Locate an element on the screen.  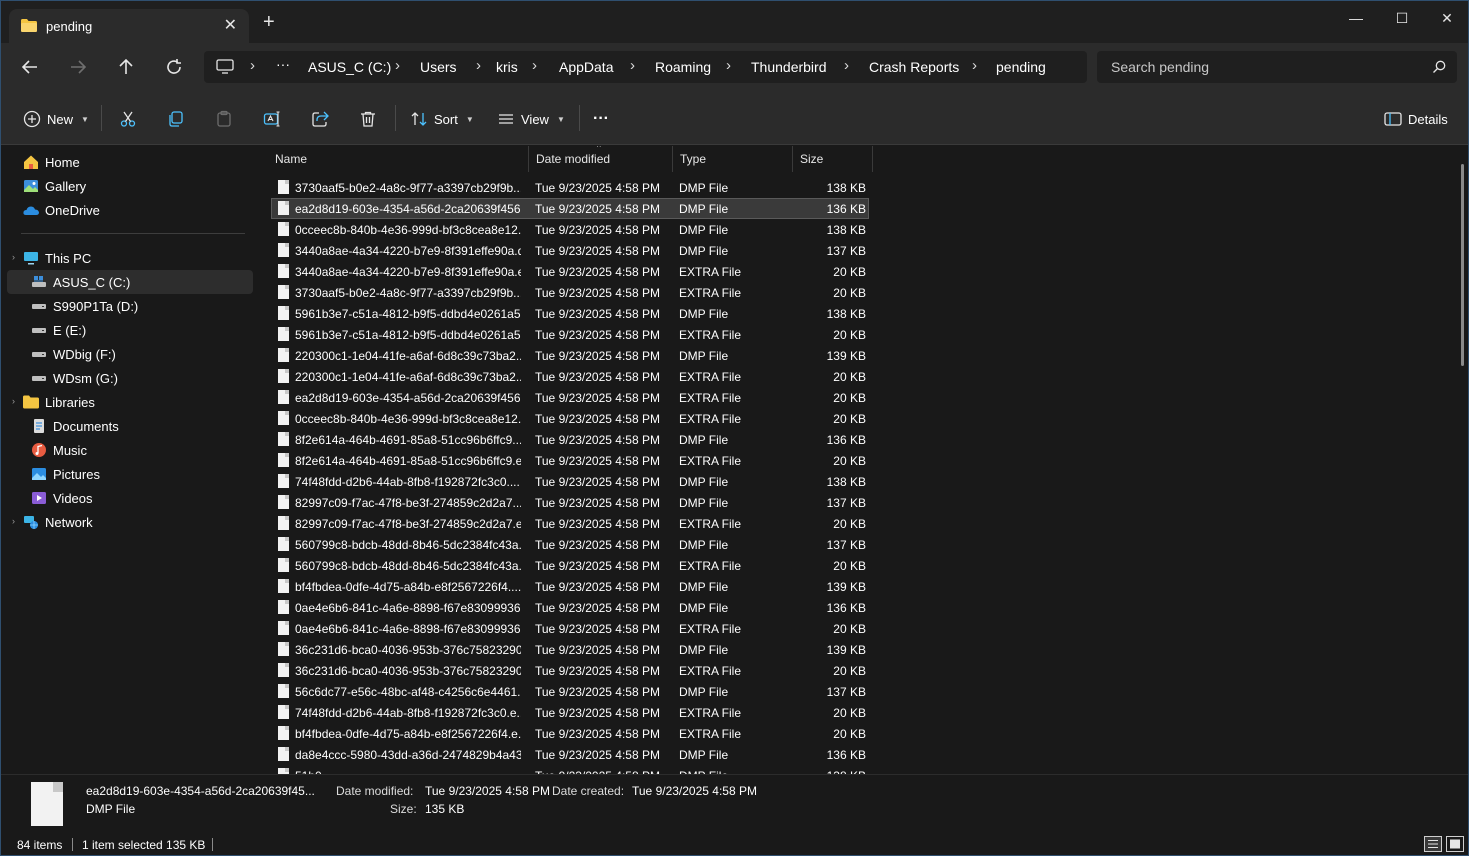
sidebar-item-asus-c: ASUS_C (C:) is located at coordinates (130, 282).